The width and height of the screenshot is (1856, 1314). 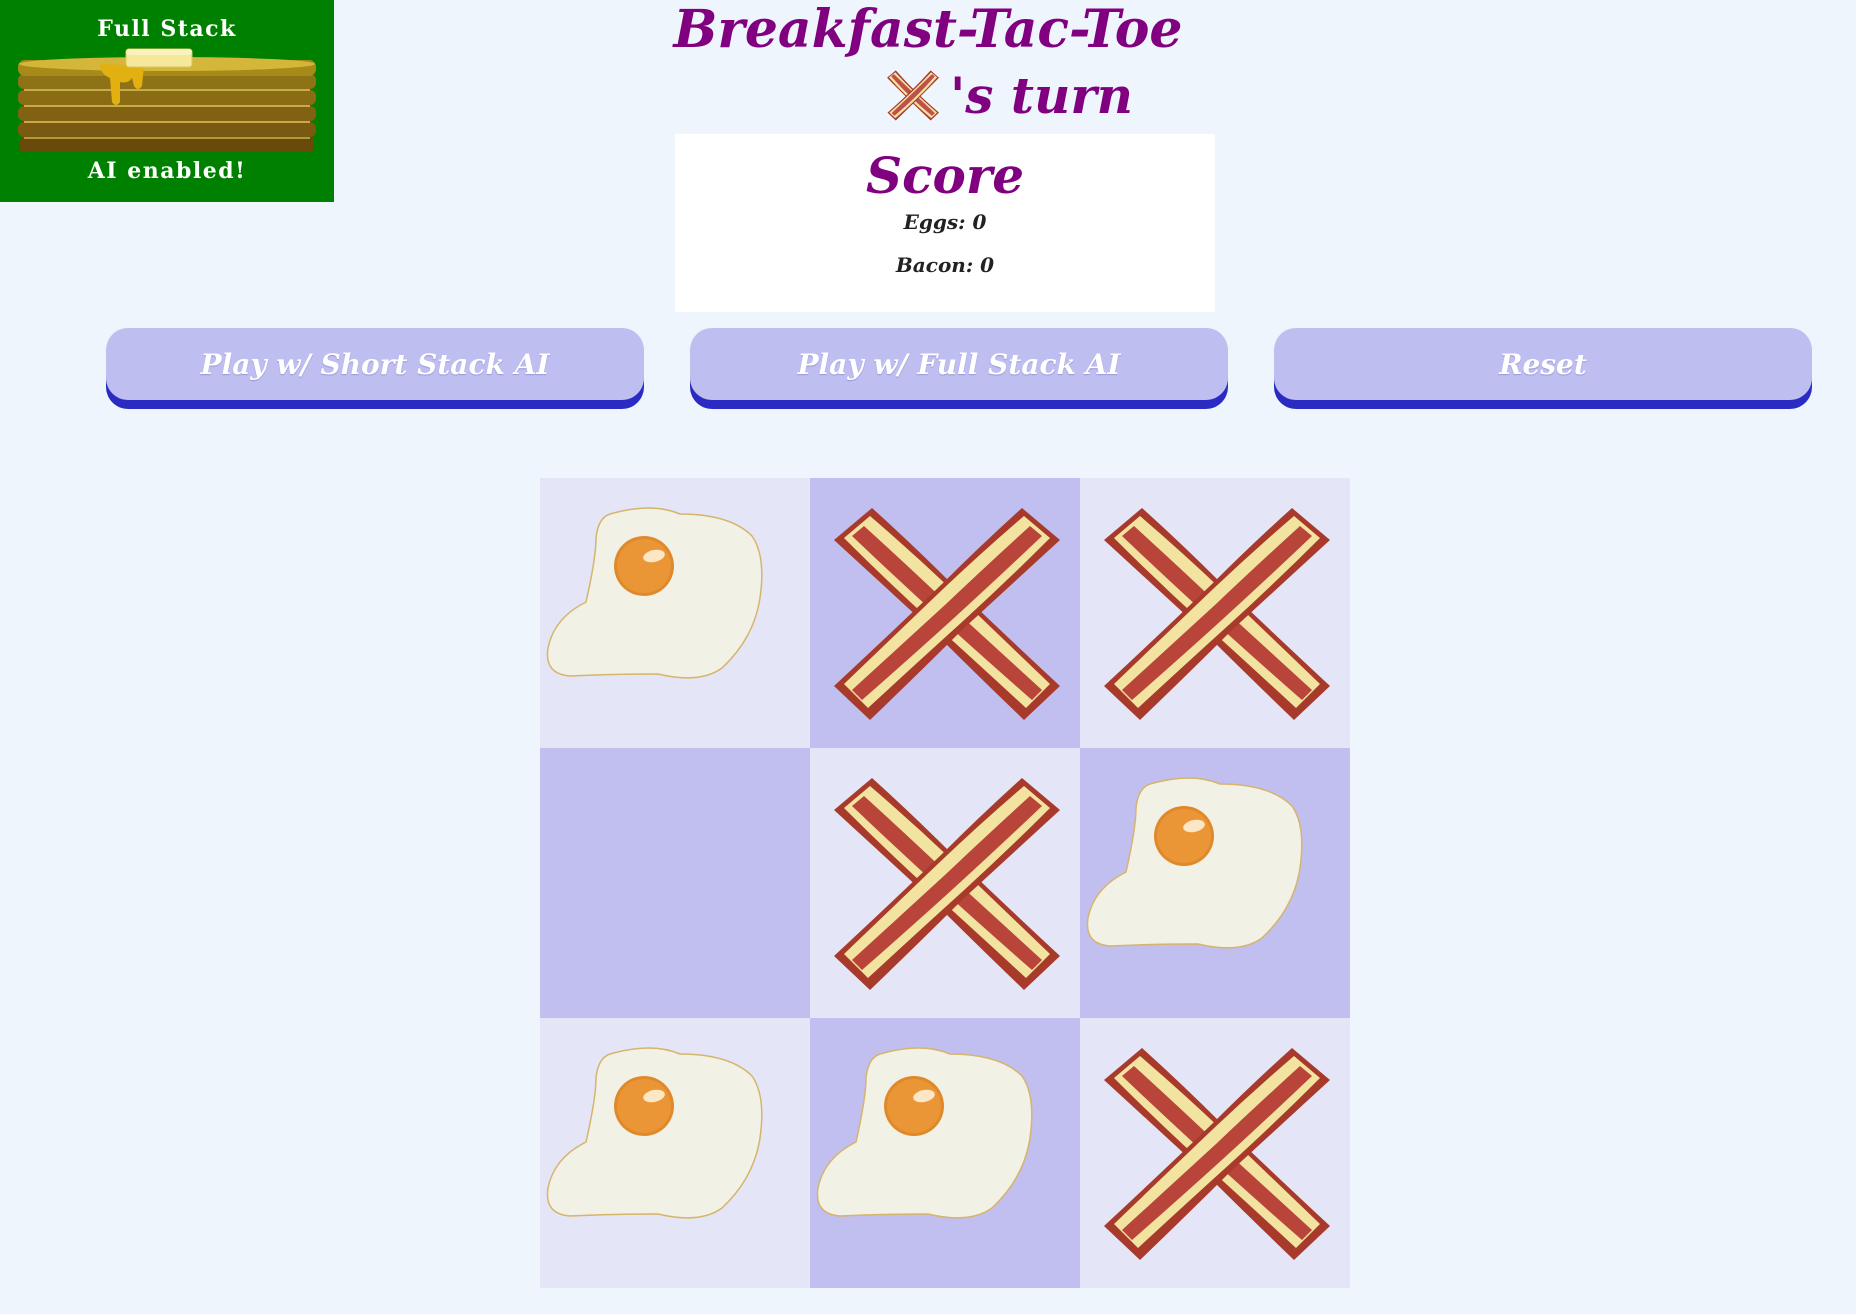 I want to click on short-stack-ai-button: Play w/ Short Stack AI, so click(x=375, y=364).